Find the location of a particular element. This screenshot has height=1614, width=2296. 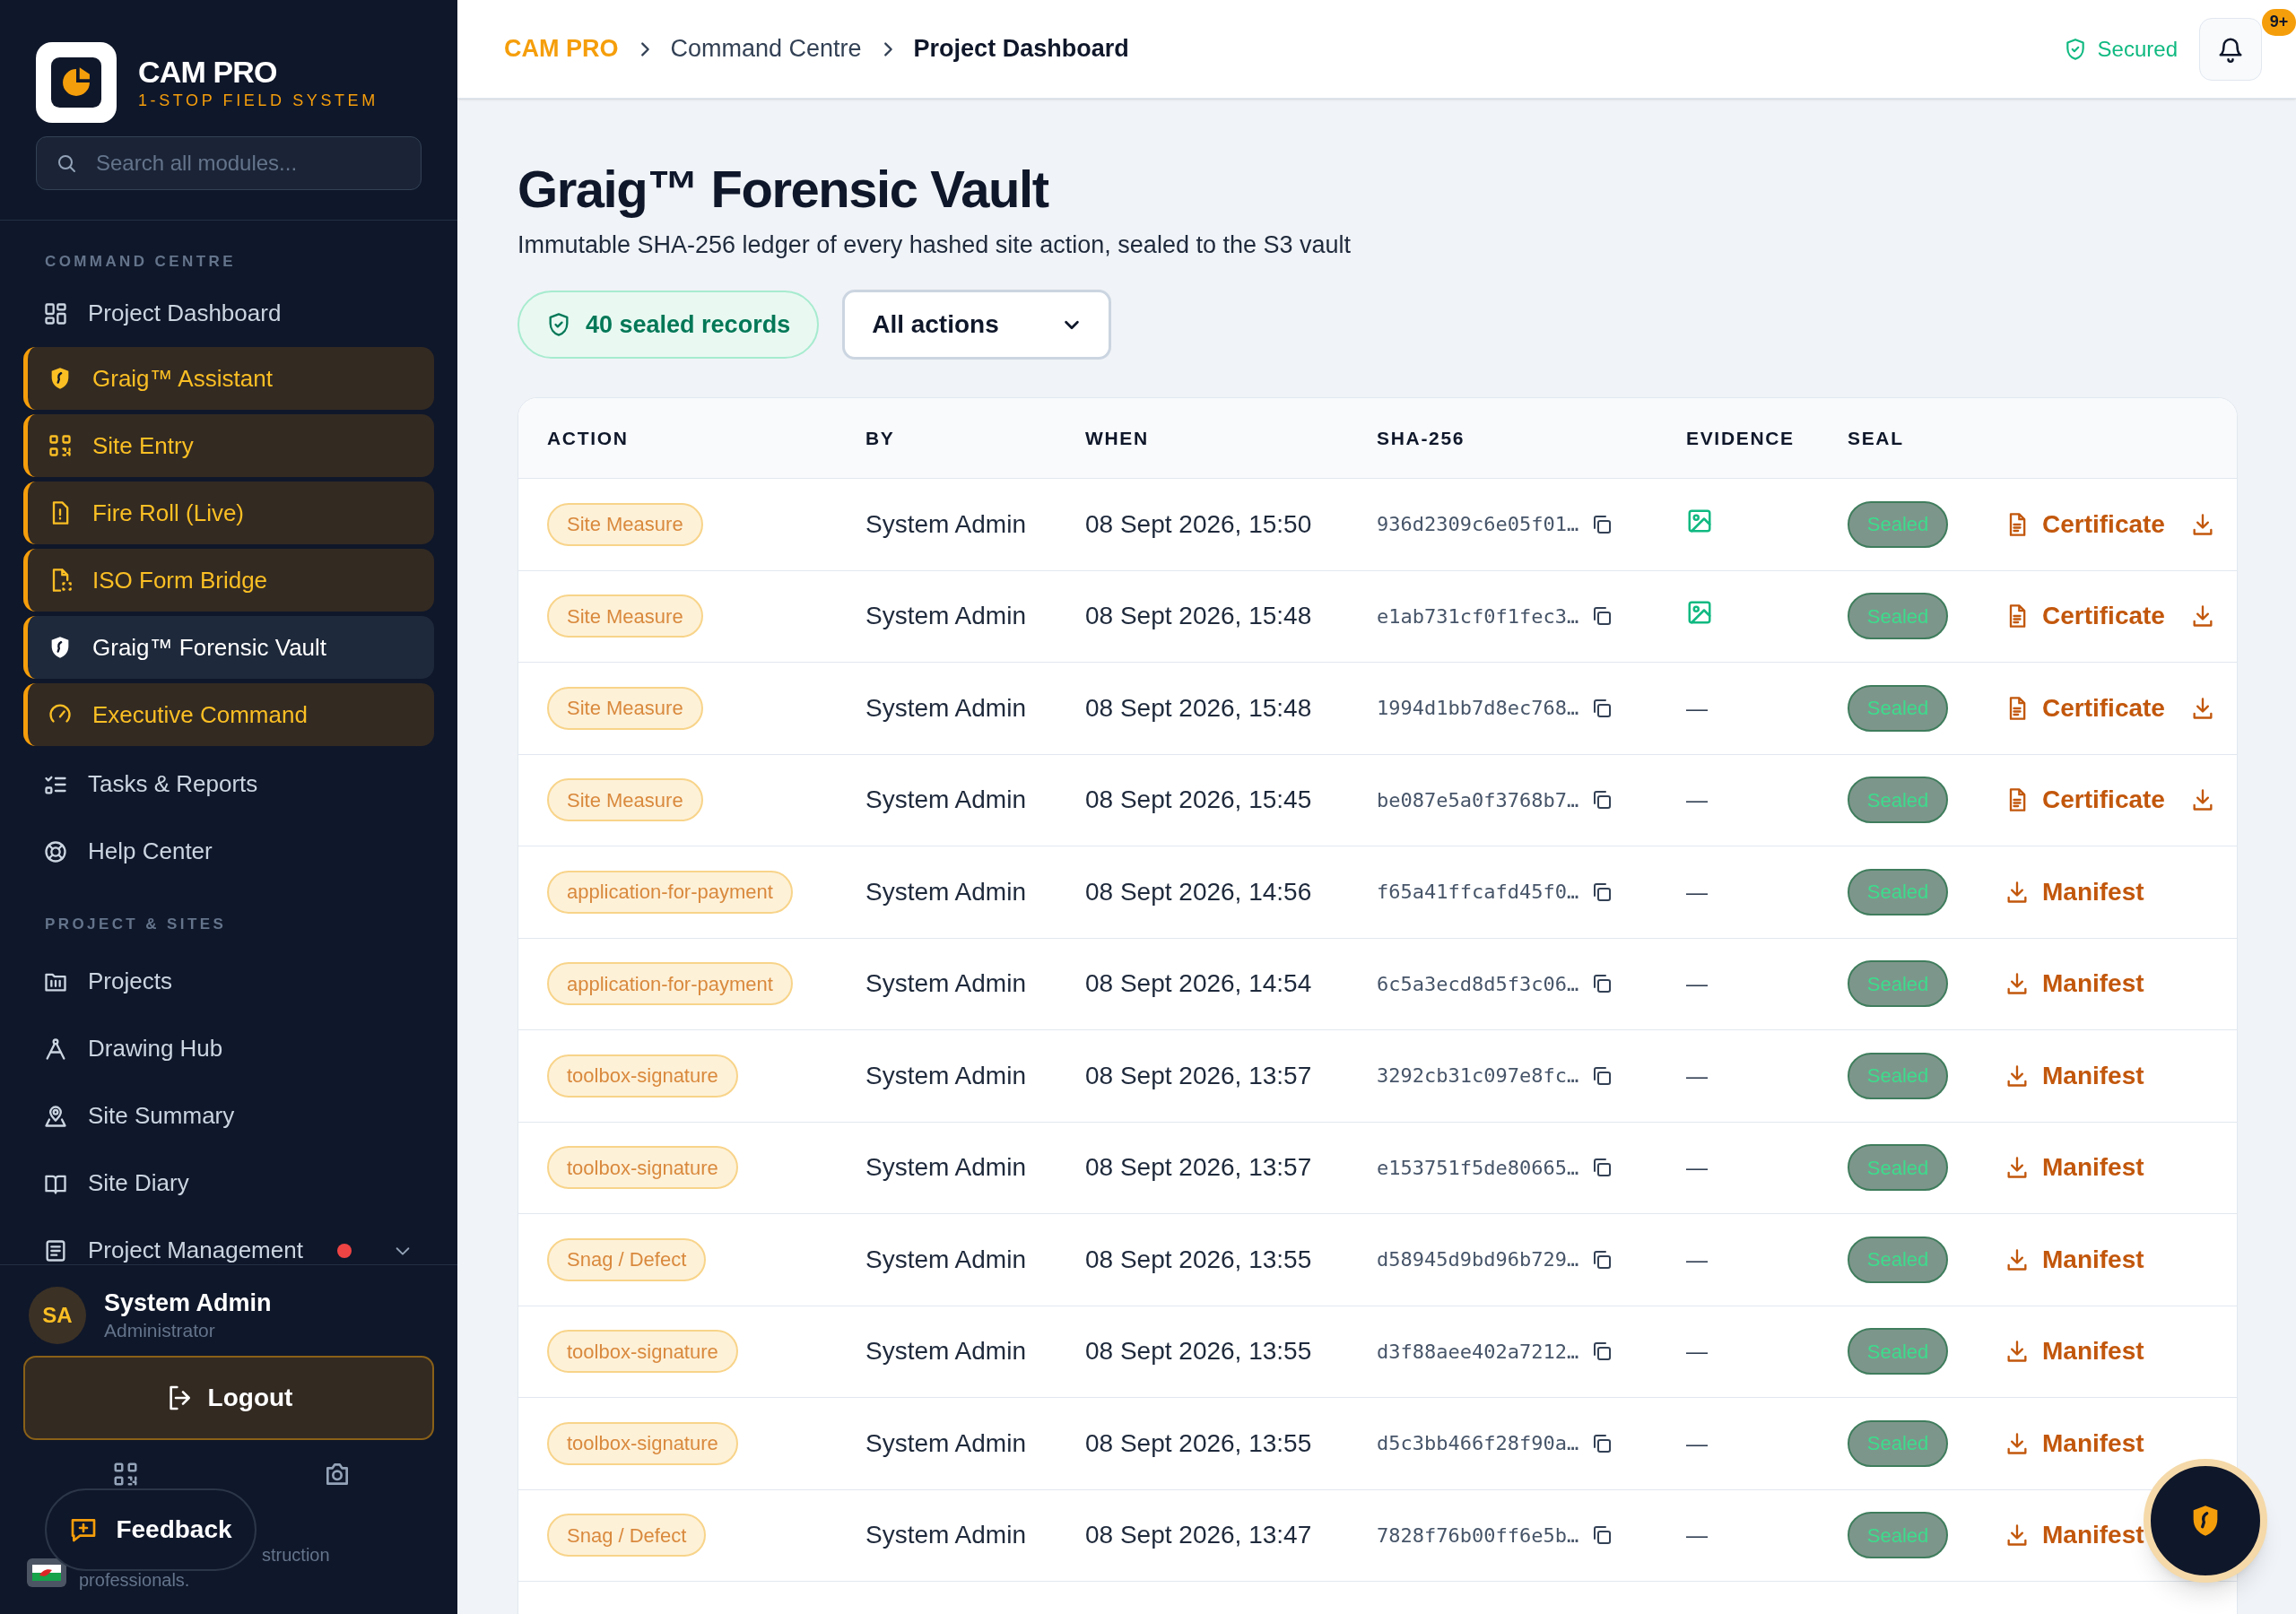

image-icon is located at coordinates (1699, 613).